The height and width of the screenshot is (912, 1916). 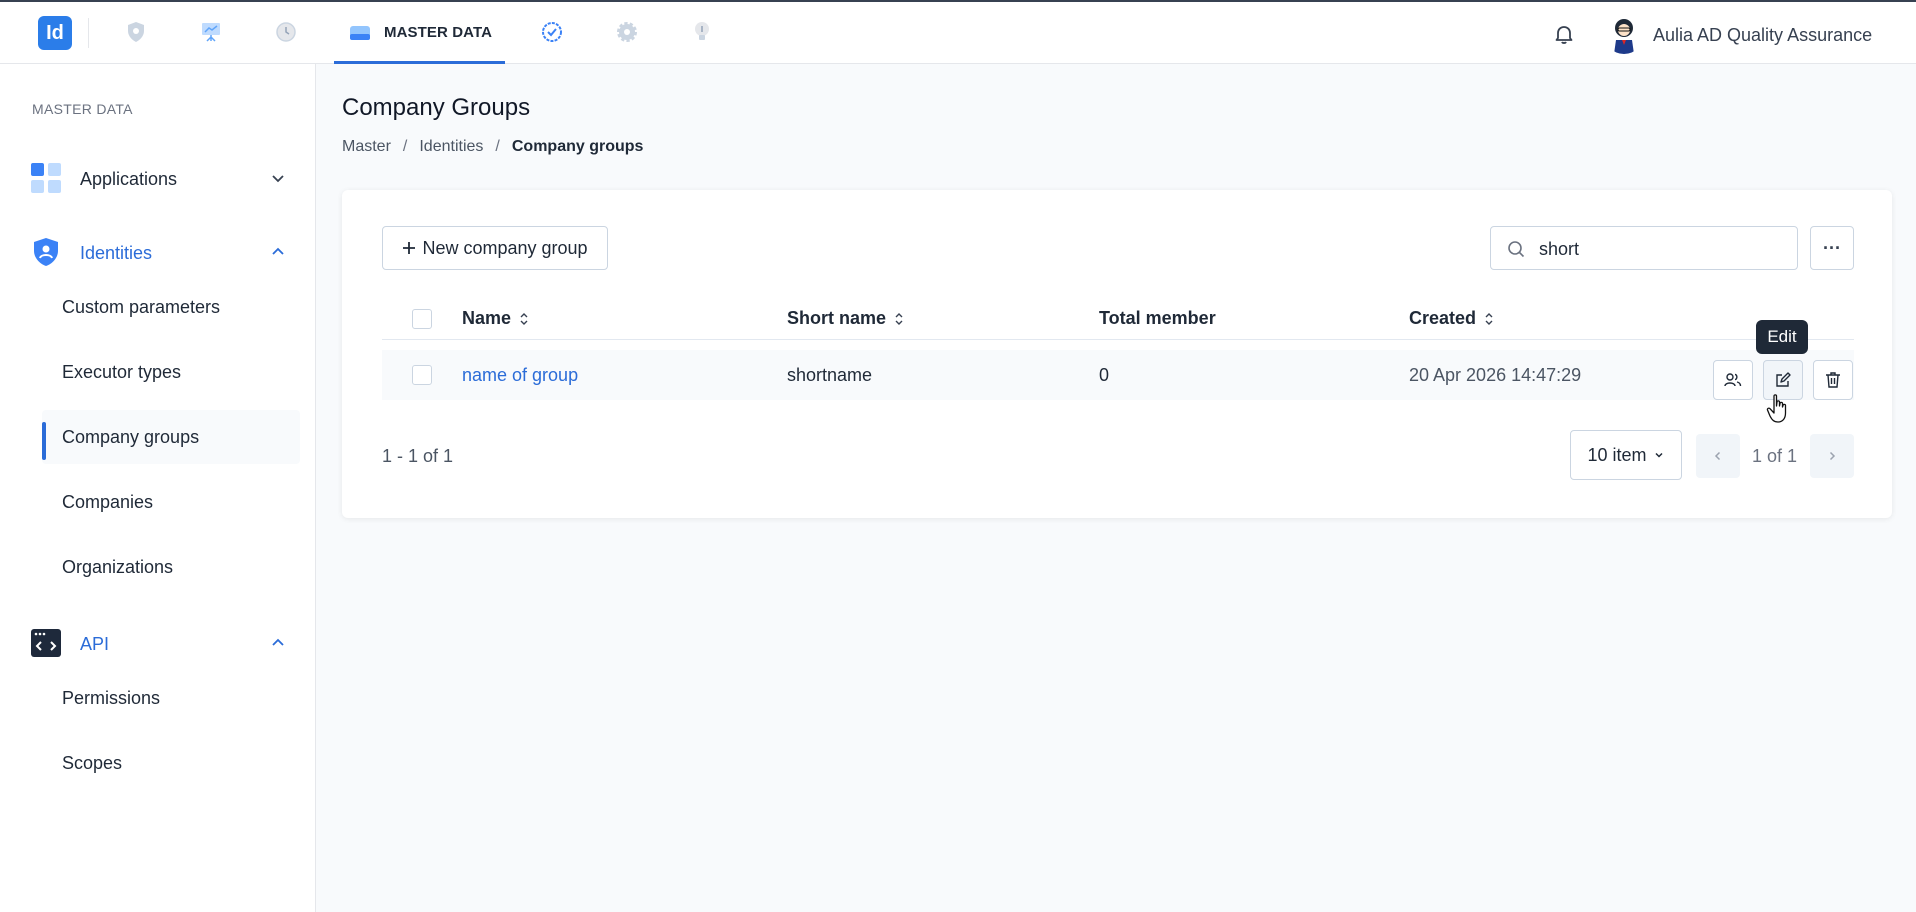 I want to click on new-company-group-label: New company group, so click(x=505, y=247).